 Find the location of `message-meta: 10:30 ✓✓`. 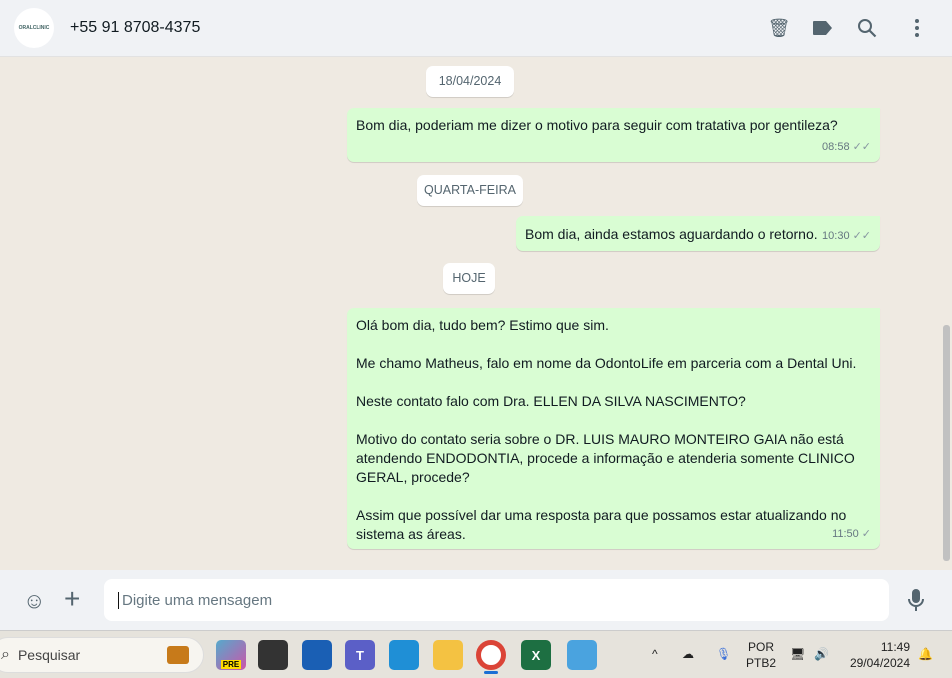

message-meta: 10:30 ✓✓ is located at coordinates (846, 236).